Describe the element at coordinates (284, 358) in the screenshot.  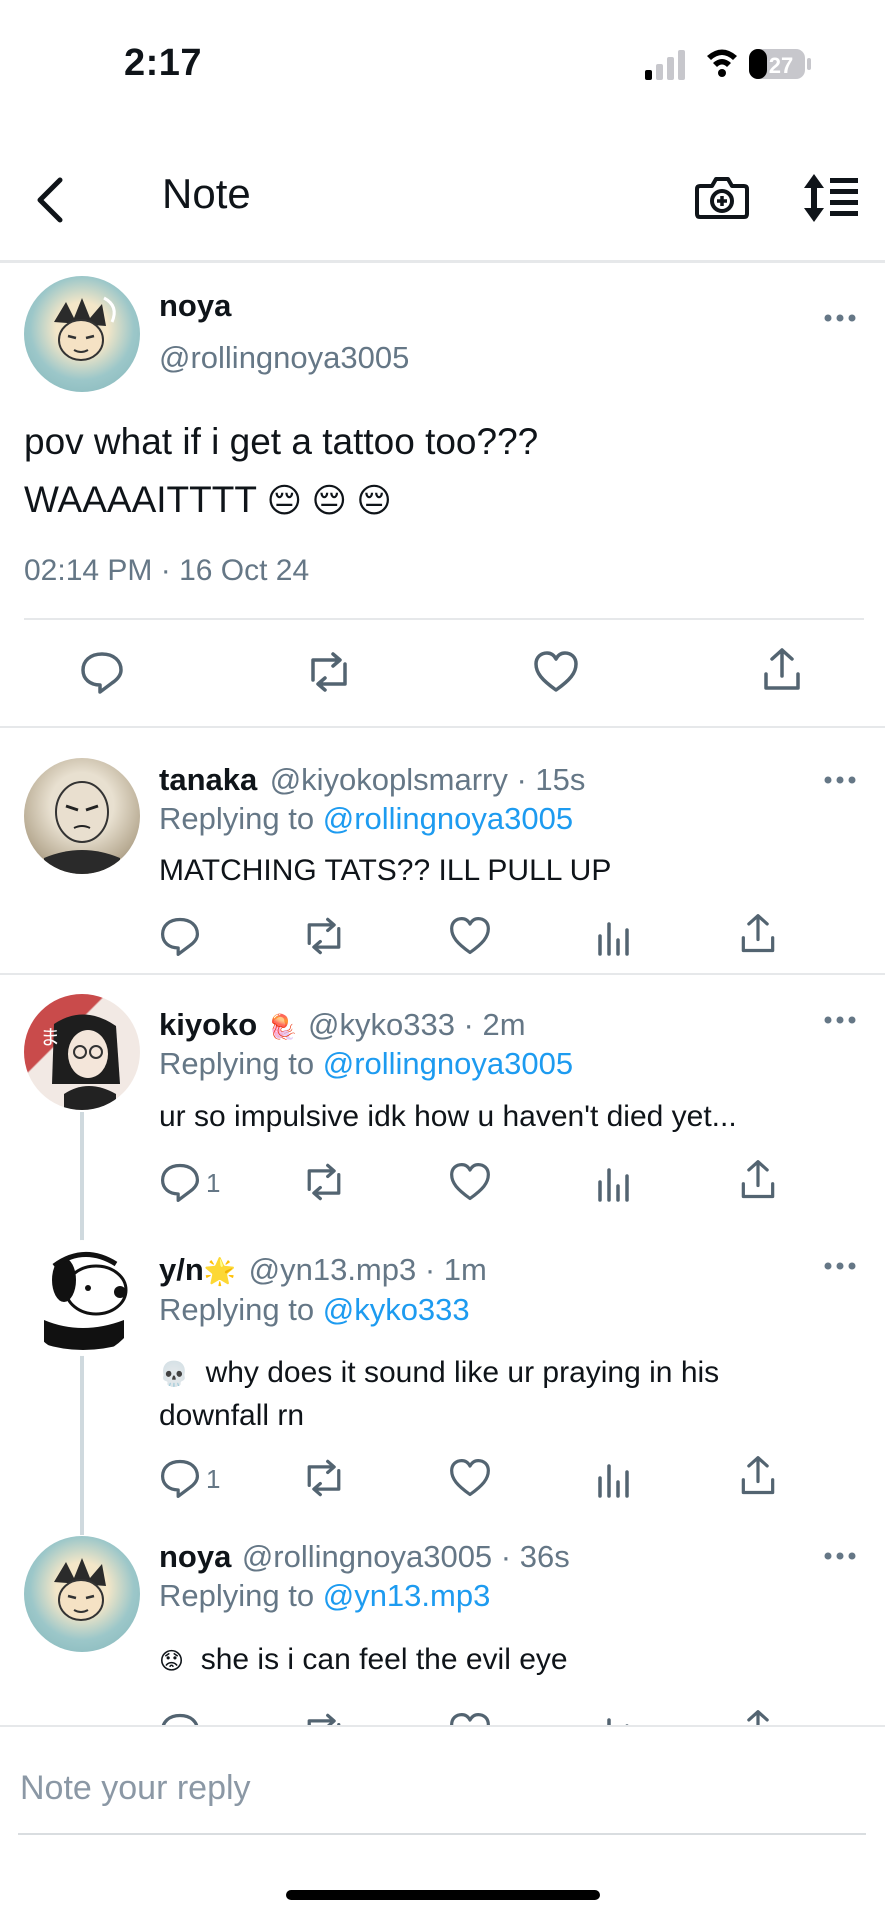
I see `author-handle: @rollingnoya3005` at that location.